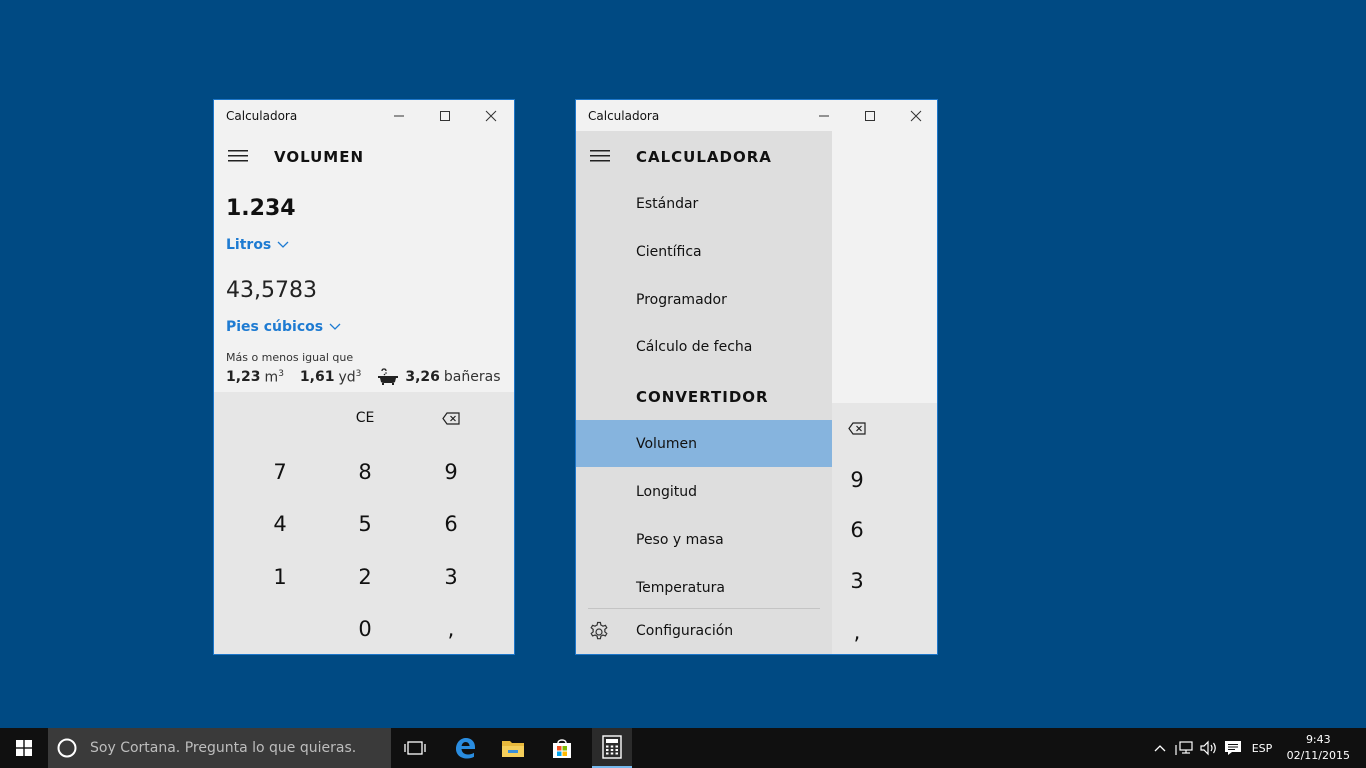 This screenshot has width=1366, height=768. Describe the element at coordinates (704, 251) in the screenshot. I see `nav-item-scientific: Científica` at that location.